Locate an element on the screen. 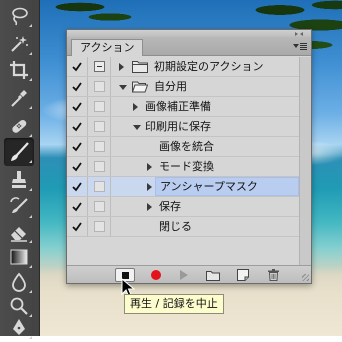 The height and width of the screenshot is (342, 342). panel-bottom-bar is located at coordinates (189, 274).